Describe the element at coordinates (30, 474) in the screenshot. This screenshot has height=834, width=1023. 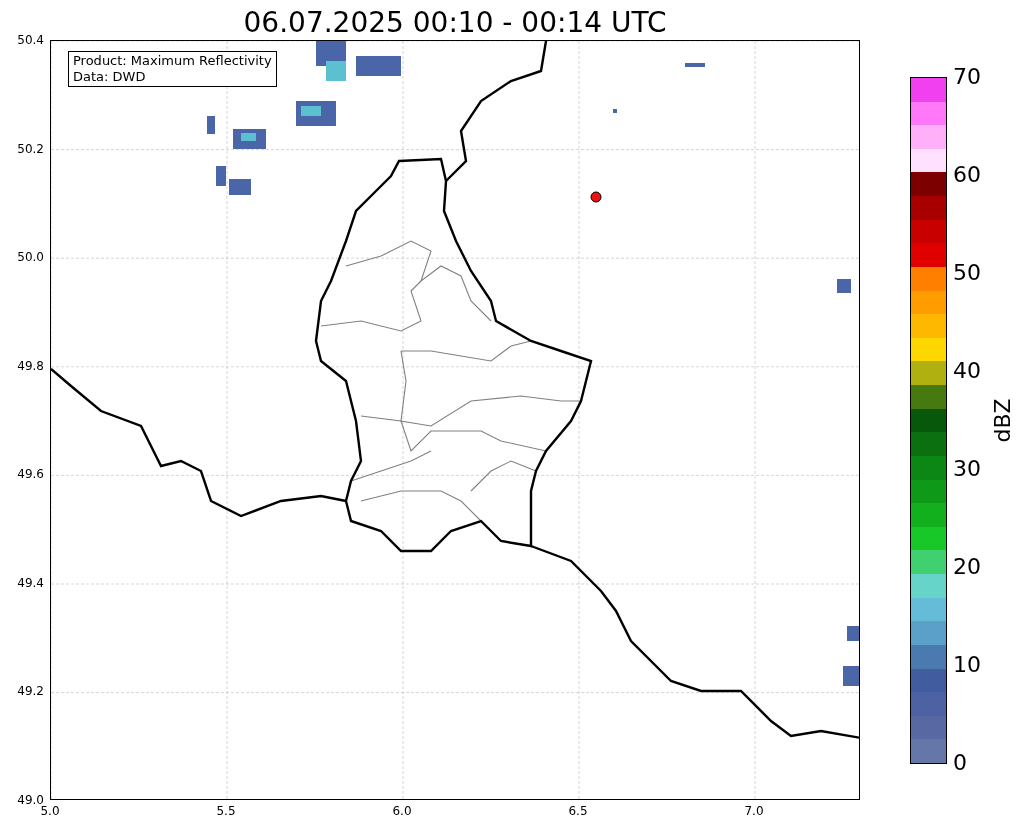
I see `latitude-tick-label: 49.6` at that location.